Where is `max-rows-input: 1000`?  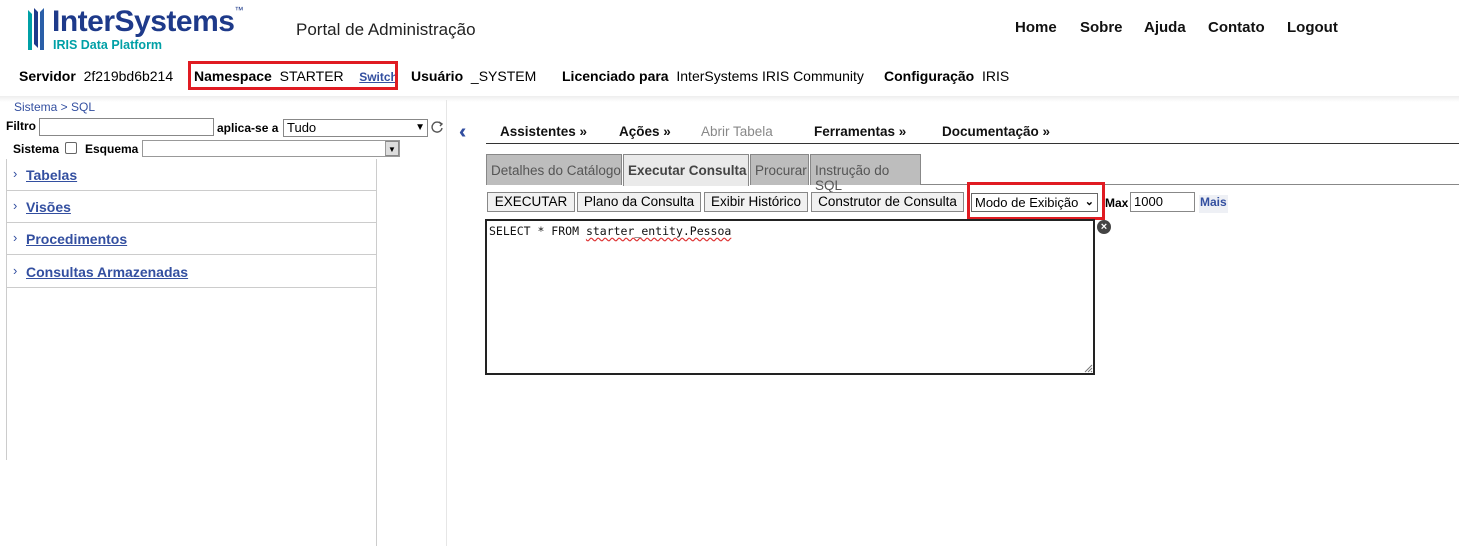 max-rows-input: 1000 is located at coordinates (1162, 202).